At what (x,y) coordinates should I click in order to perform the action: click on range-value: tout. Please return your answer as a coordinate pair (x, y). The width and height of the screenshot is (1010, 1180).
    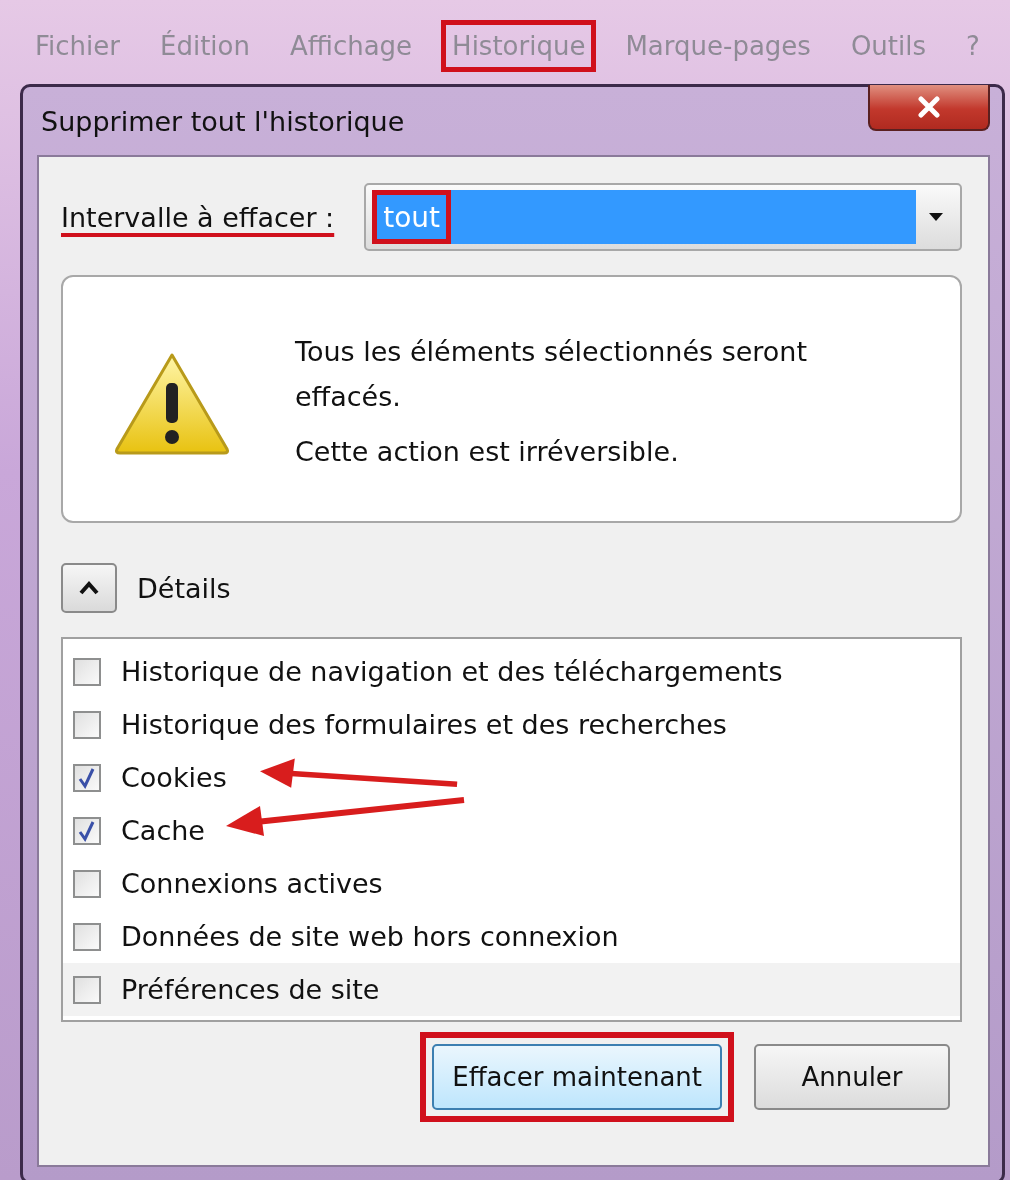
    Looking at the image, I should click on (412, 217).